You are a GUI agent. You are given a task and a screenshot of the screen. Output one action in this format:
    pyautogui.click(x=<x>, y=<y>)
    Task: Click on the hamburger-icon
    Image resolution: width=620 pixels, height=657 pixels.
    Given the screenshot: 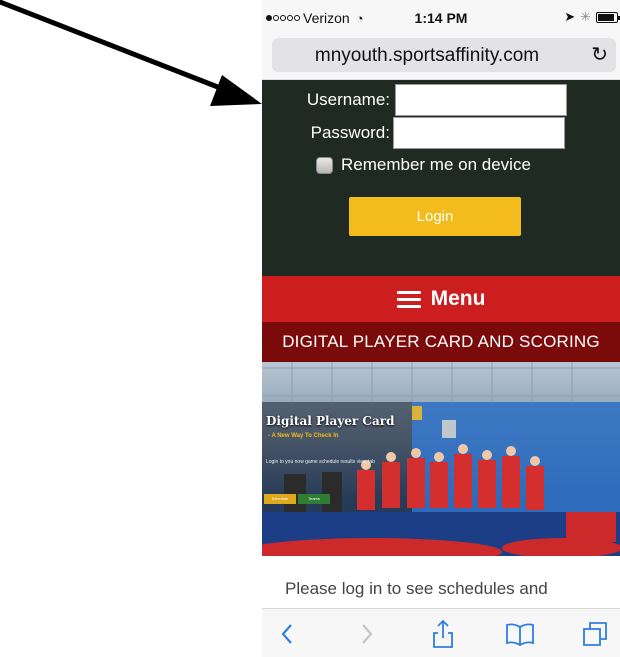 What is the action you would take?
    pyautogui.click(x=408, y=299)
    